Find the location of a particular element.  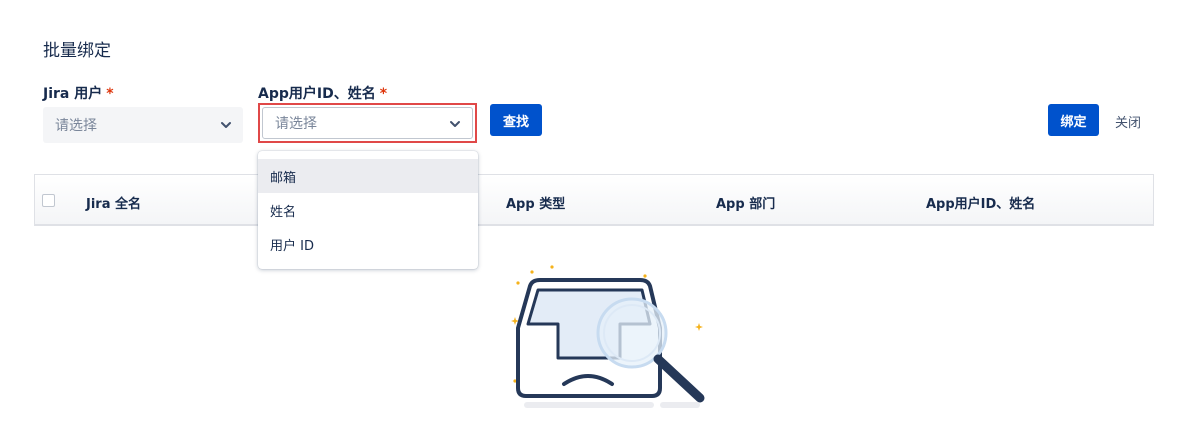

column-header-app-department: App 部门 is located at coordinates (746, 204).